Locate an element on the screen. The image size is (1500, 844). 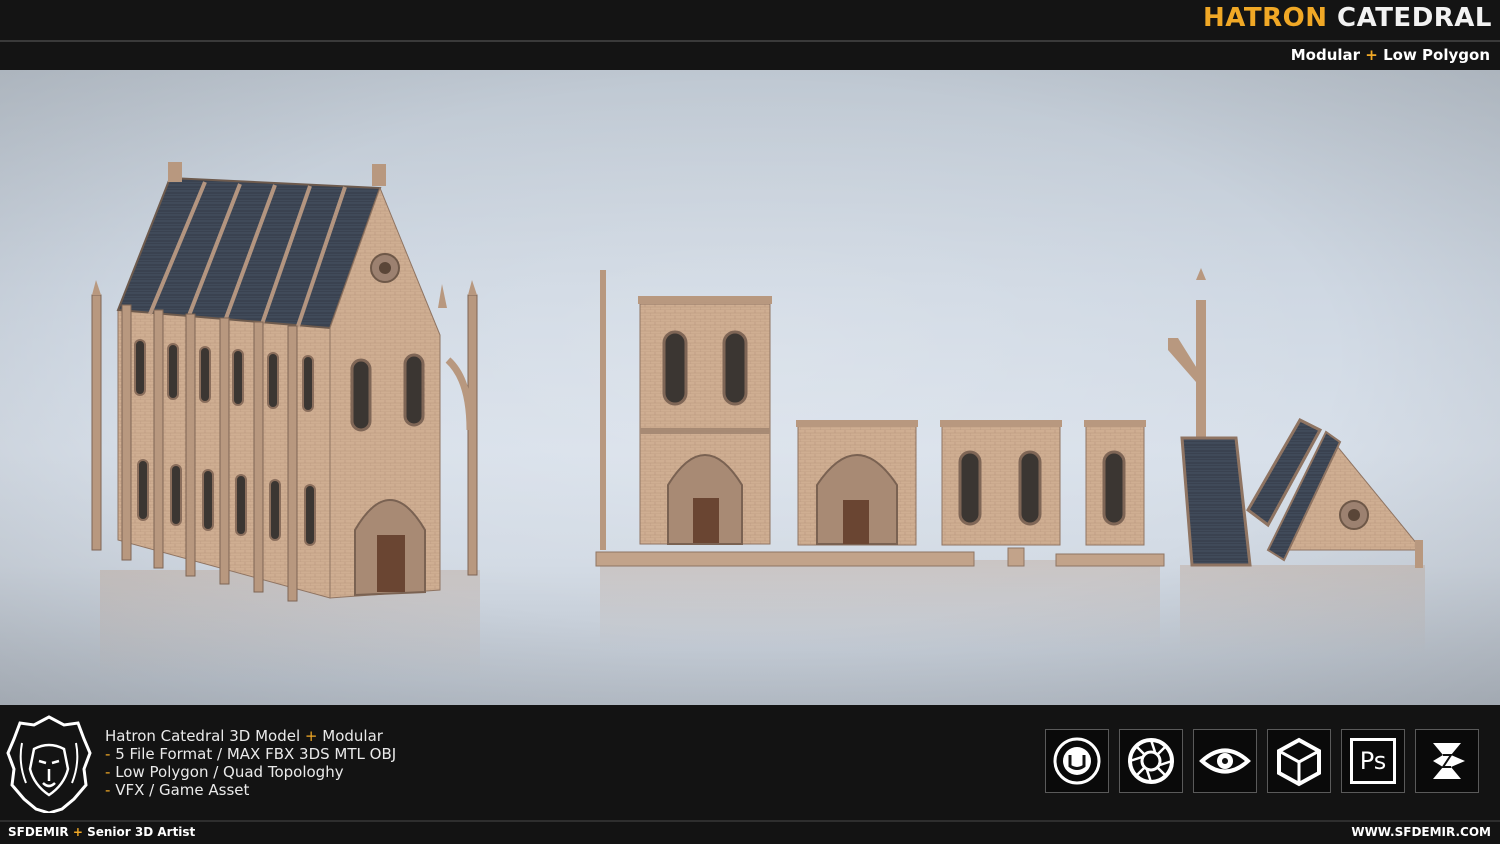
cathedral-model is located at coordinates (284, 382).